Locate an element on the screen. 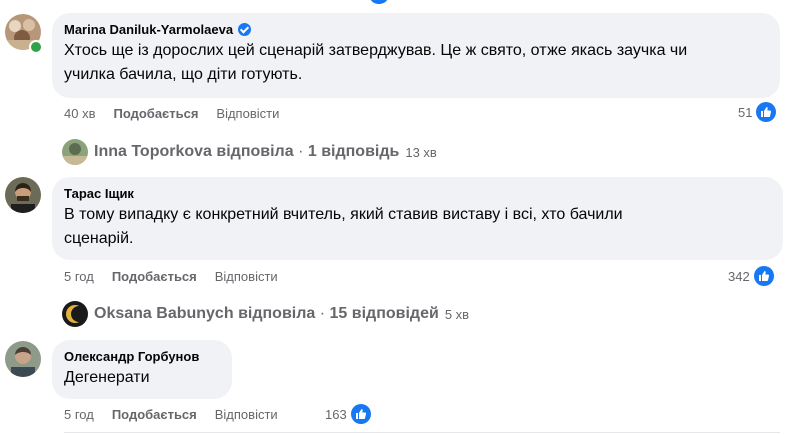 This screenshot has width=800, height=435. reply-count: 15 відповідей is located at coordinates (384, 313).